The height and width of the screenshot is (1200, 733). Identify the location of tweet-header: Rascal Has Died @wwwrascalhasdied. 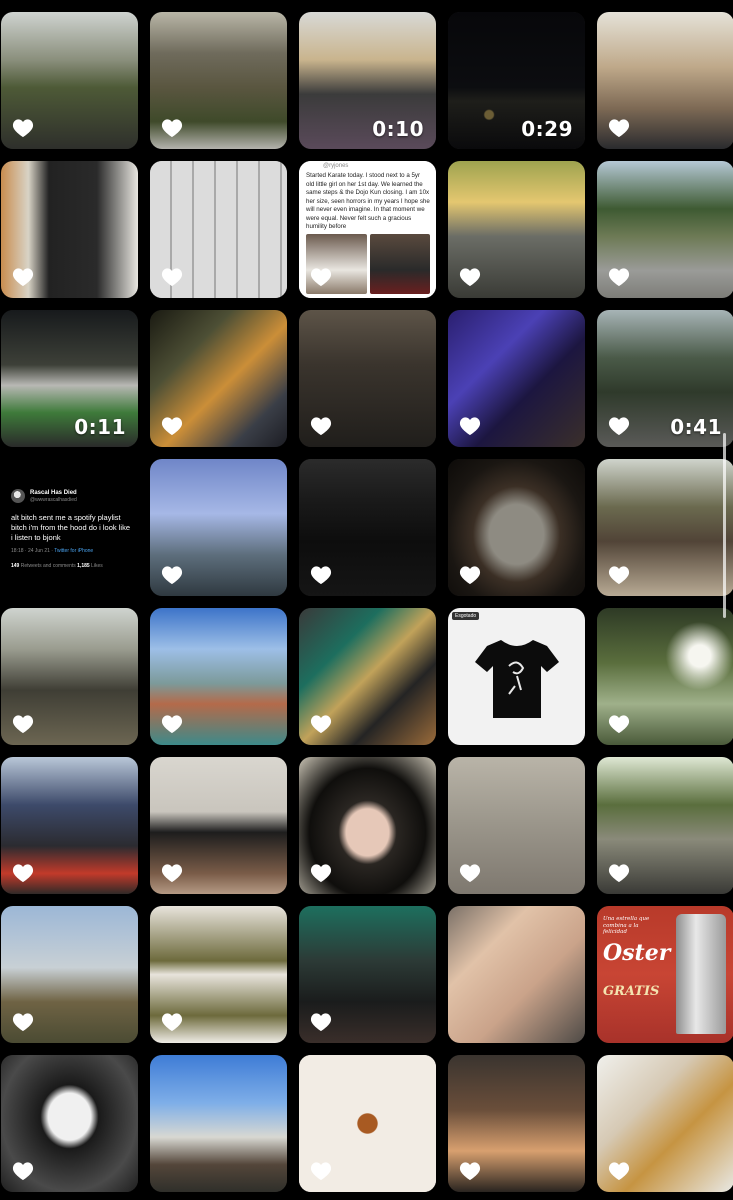
(44, 496).